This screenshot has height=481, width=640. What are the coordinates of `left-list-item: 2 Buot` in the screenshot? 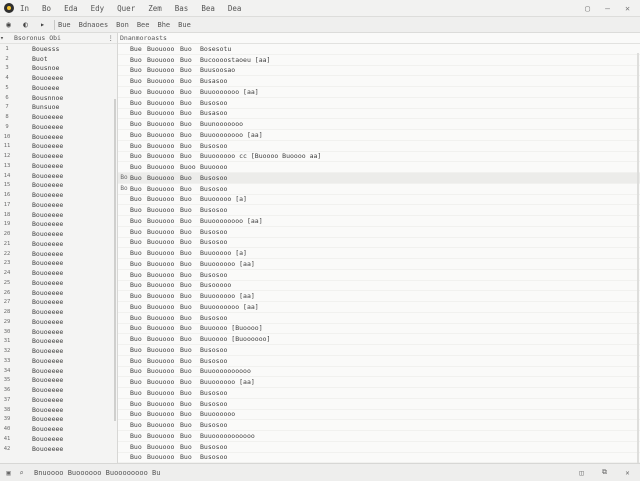 It's located at (58, 59).